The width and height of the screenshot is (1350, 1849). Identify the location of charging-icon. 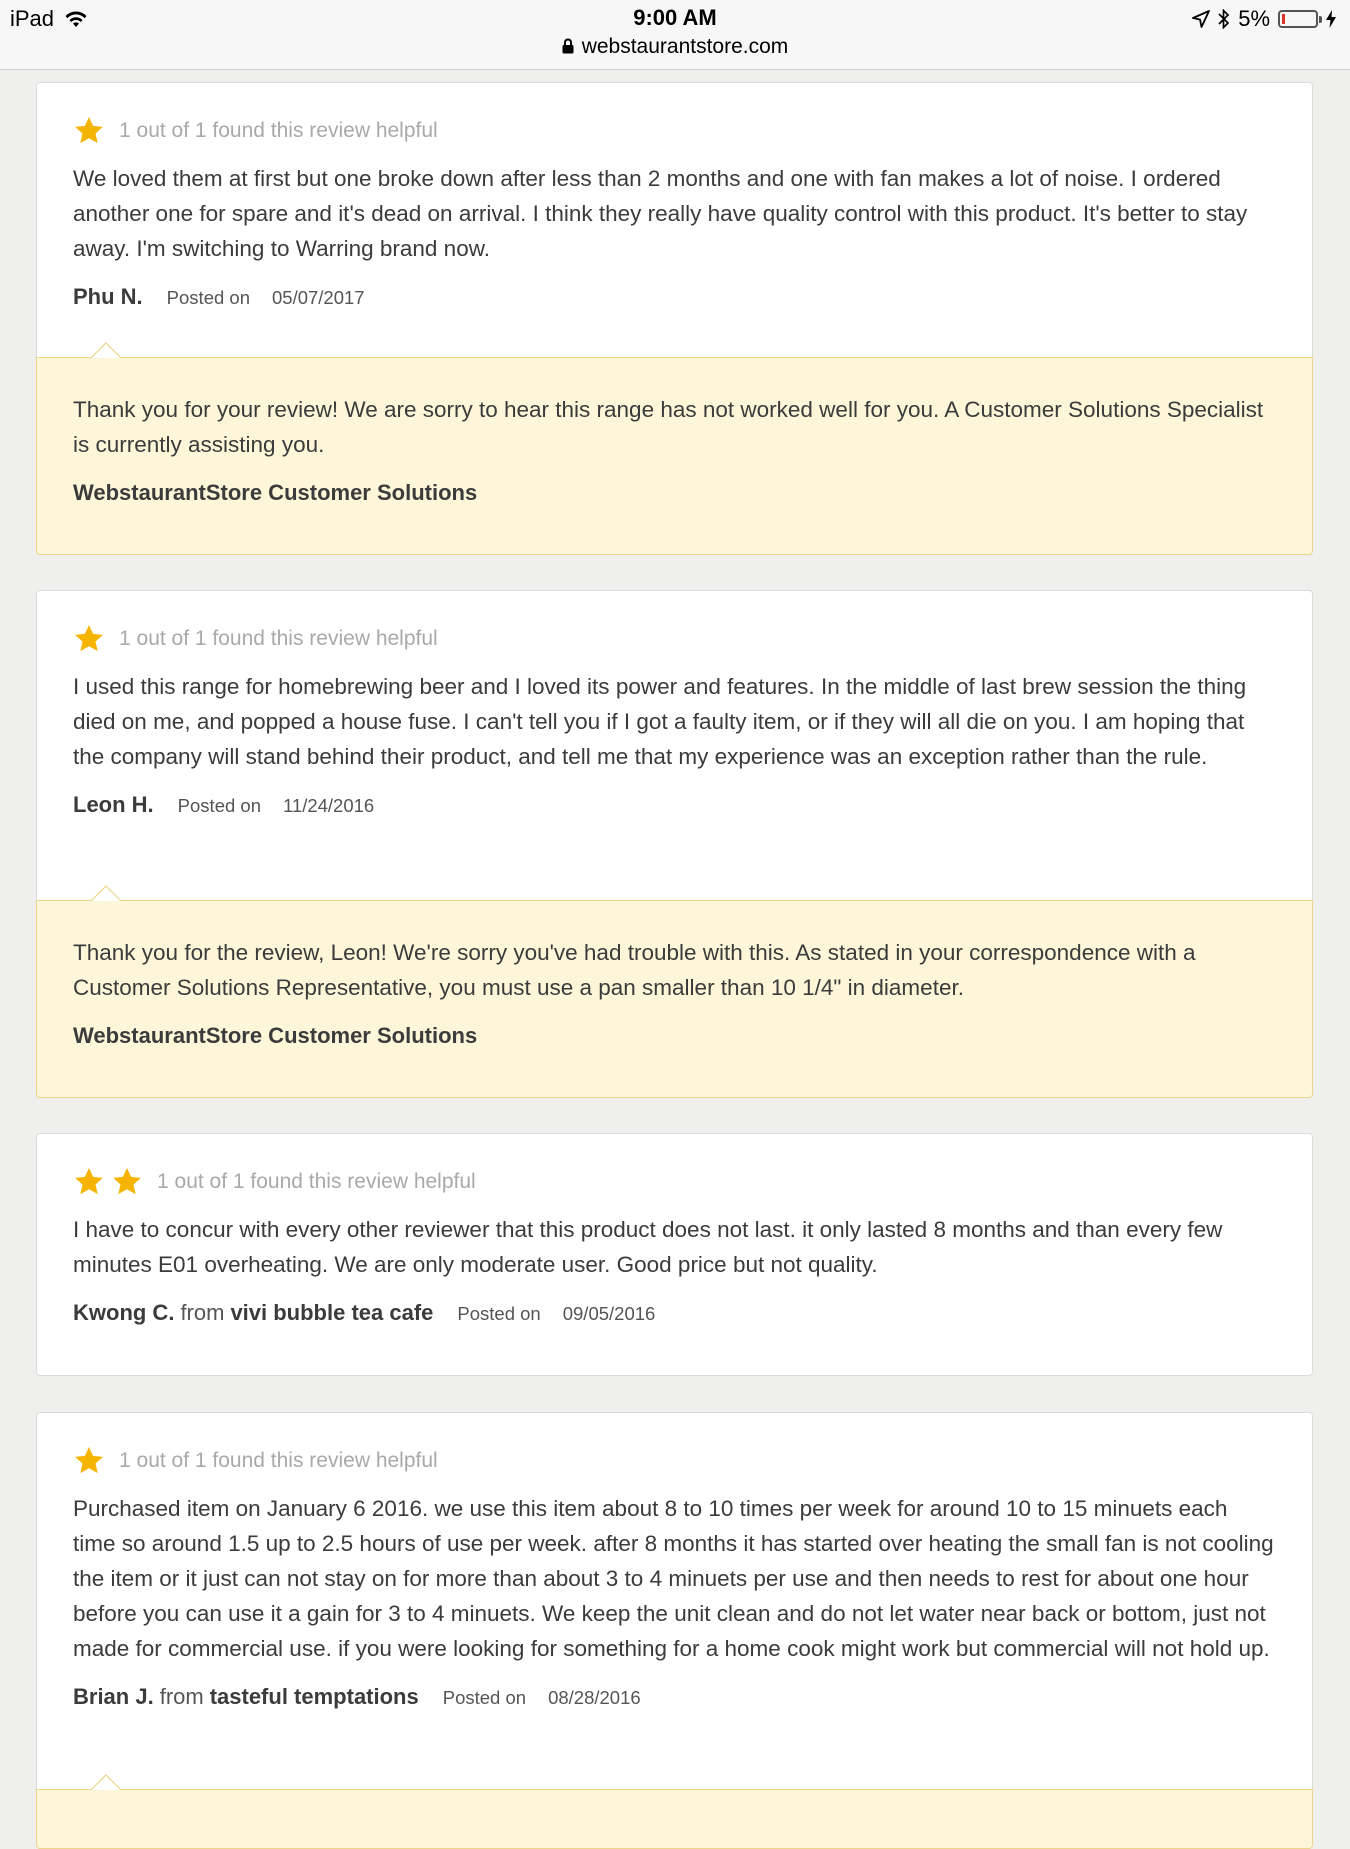
(1331, 19).